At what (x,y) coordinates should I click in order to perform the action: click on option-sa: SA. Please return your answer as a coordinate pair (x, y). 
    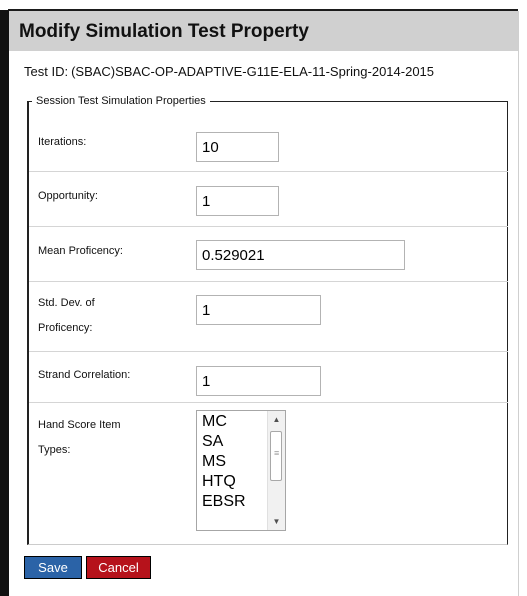
    Looking at the image, I should click on (235, 442).